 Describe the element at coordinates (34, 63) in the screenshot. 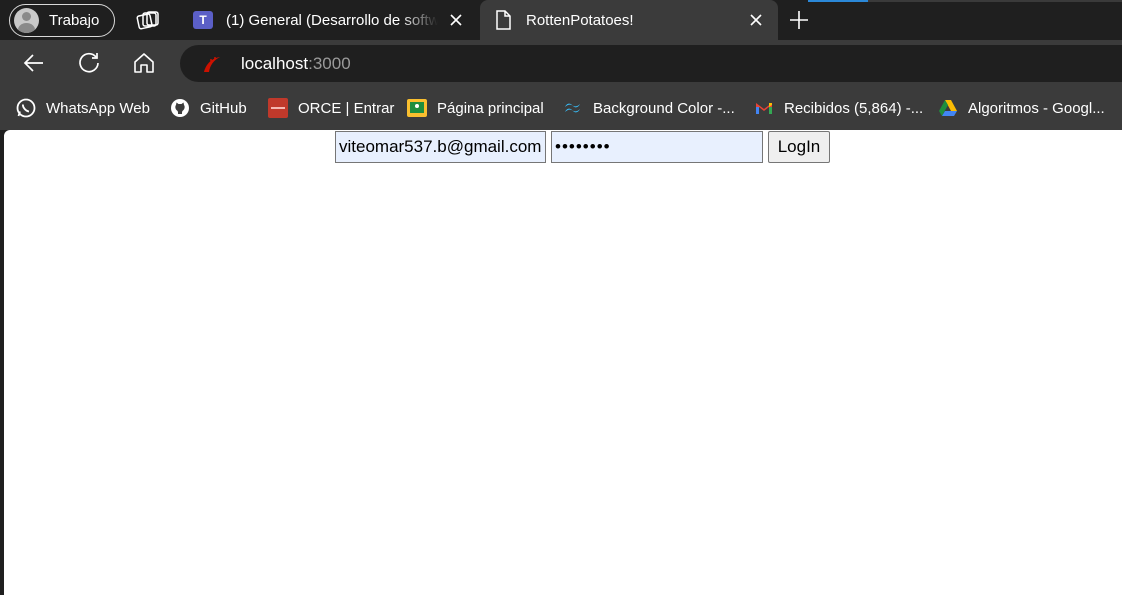

I see `back-arrow-icon` at that location.